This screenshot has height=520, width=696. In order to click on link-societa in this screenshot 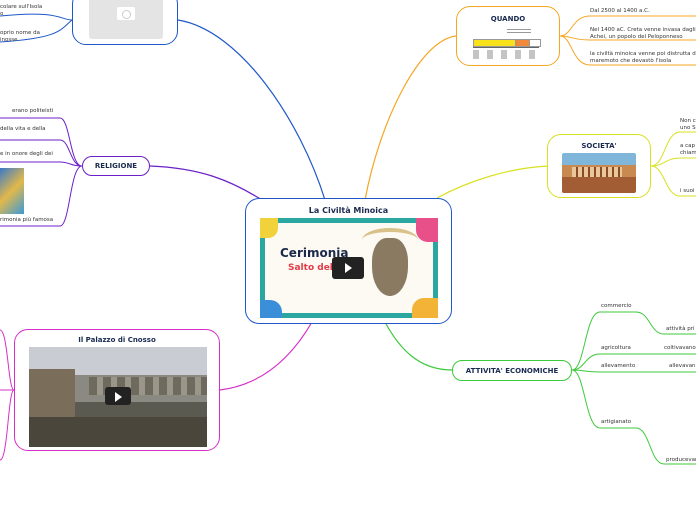, I will do `click(492, 182)`.